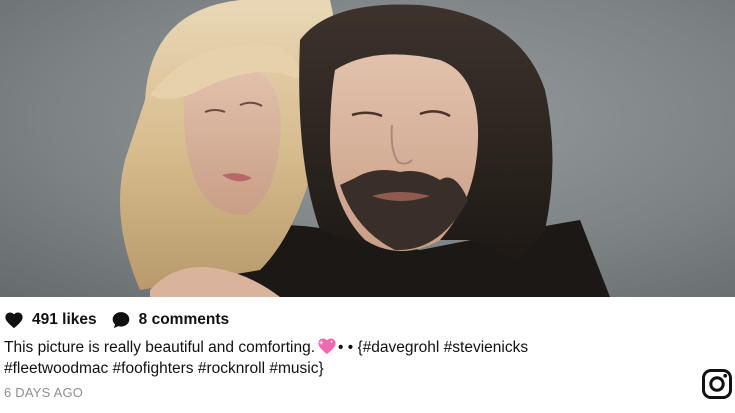 The width and height of the screenshot is (735, 413). What do you see at coordinates (121, 320) in the screenshot?
I see `speech-bubble-icon` at bounding box center [121, 320].